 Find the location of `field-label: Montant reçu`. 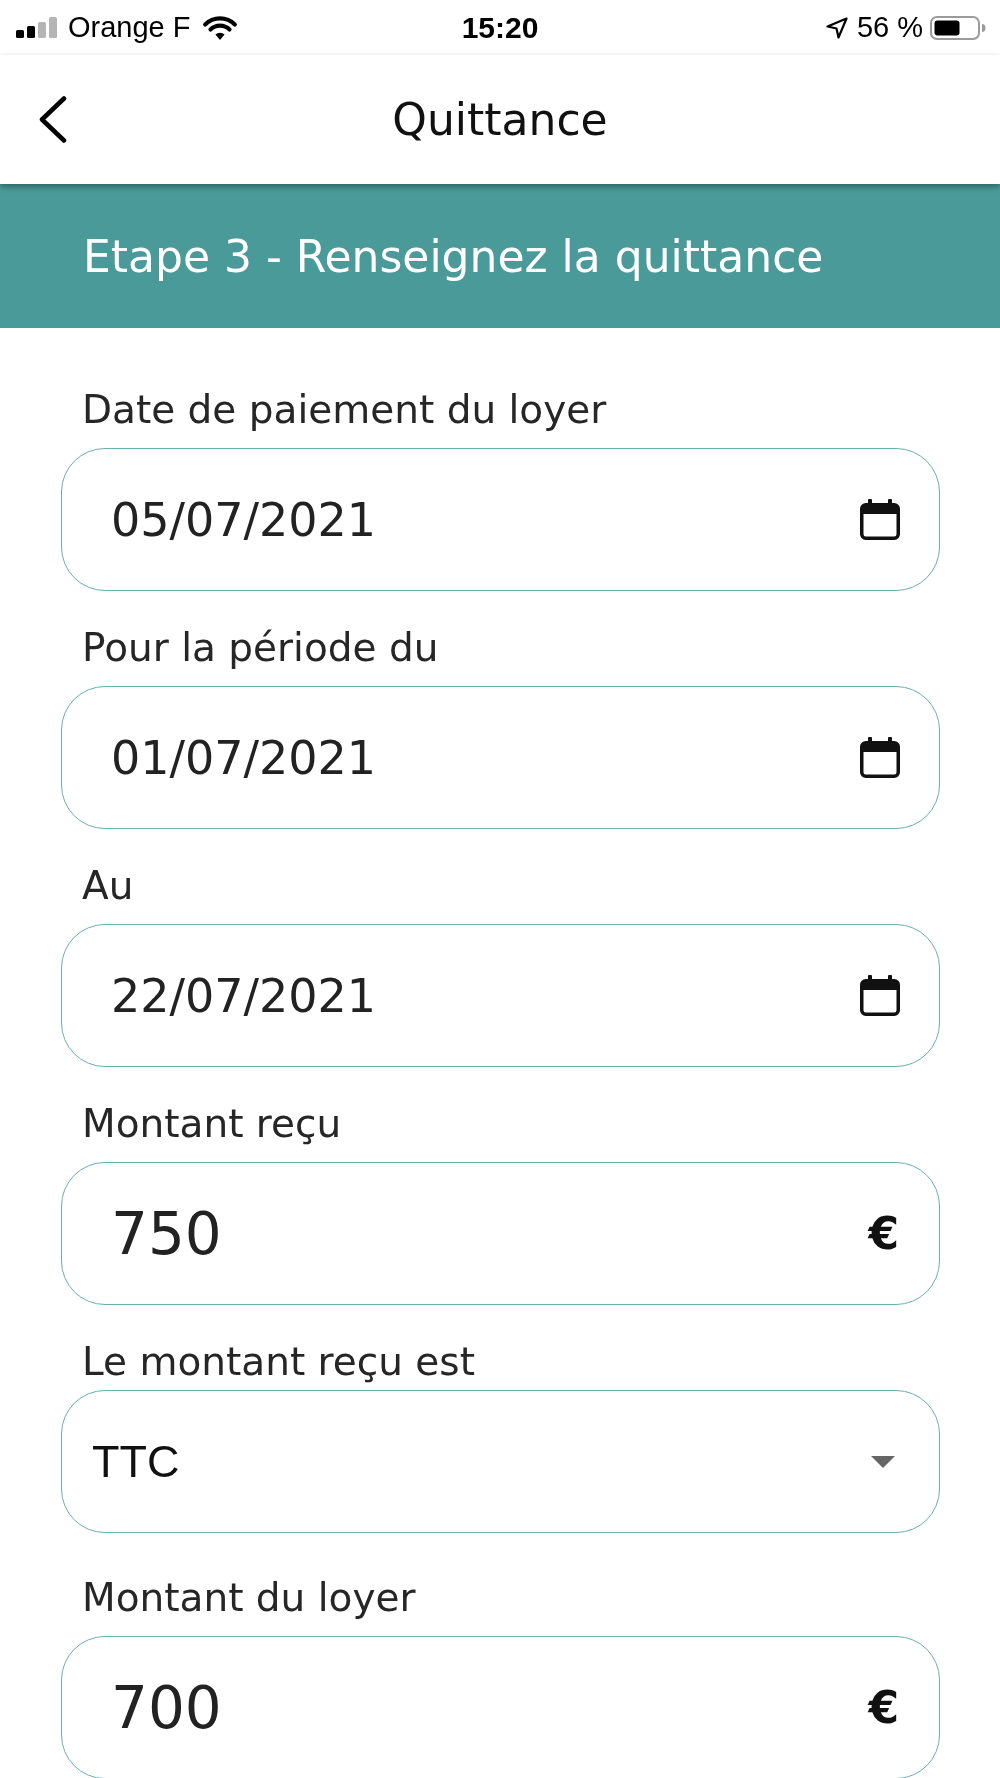

field-label: Montant reçu is located at coordinates (212, 1124).